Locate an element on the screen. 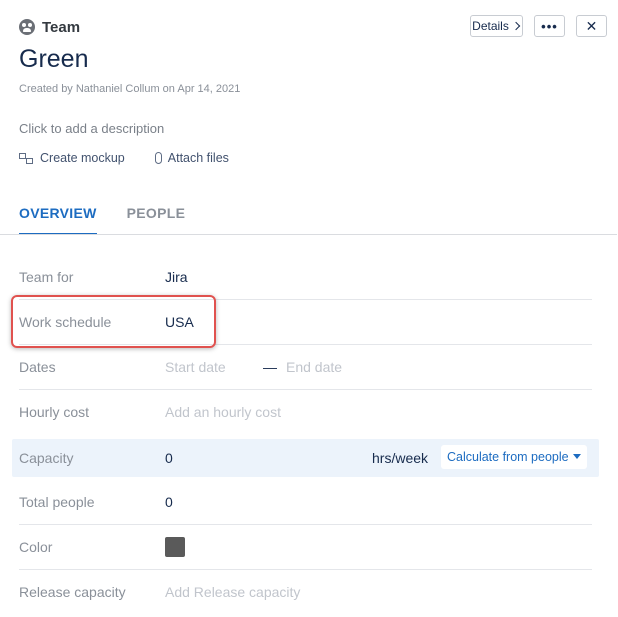 The height and width of the screenshot is (617, 618). team-for-value: Jira is located at coordinates (176, 277).